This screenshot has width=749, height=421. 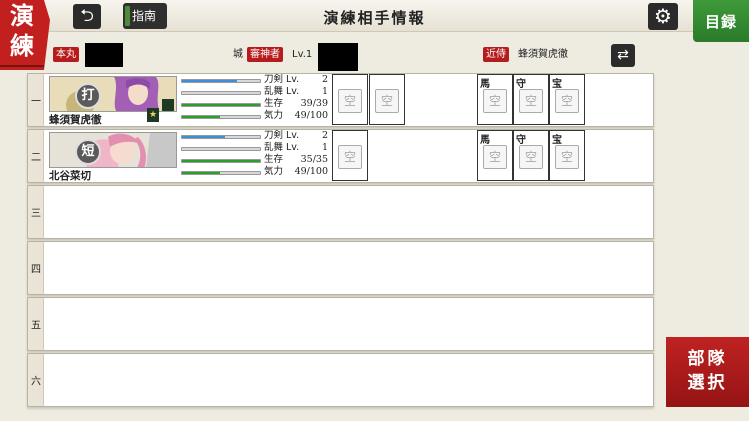 I want to click on hp-value: 35/35, so click(x=314, y=159).